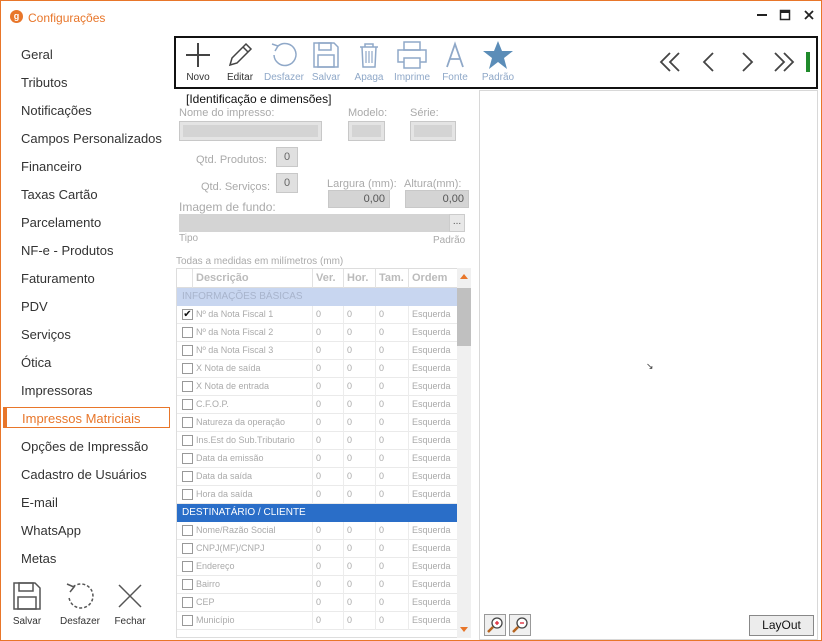 The height and width of the screenshot is (641, 822). Describe the element at coordinates (809, 17) in the screenshot. I see `close-button` at that location.